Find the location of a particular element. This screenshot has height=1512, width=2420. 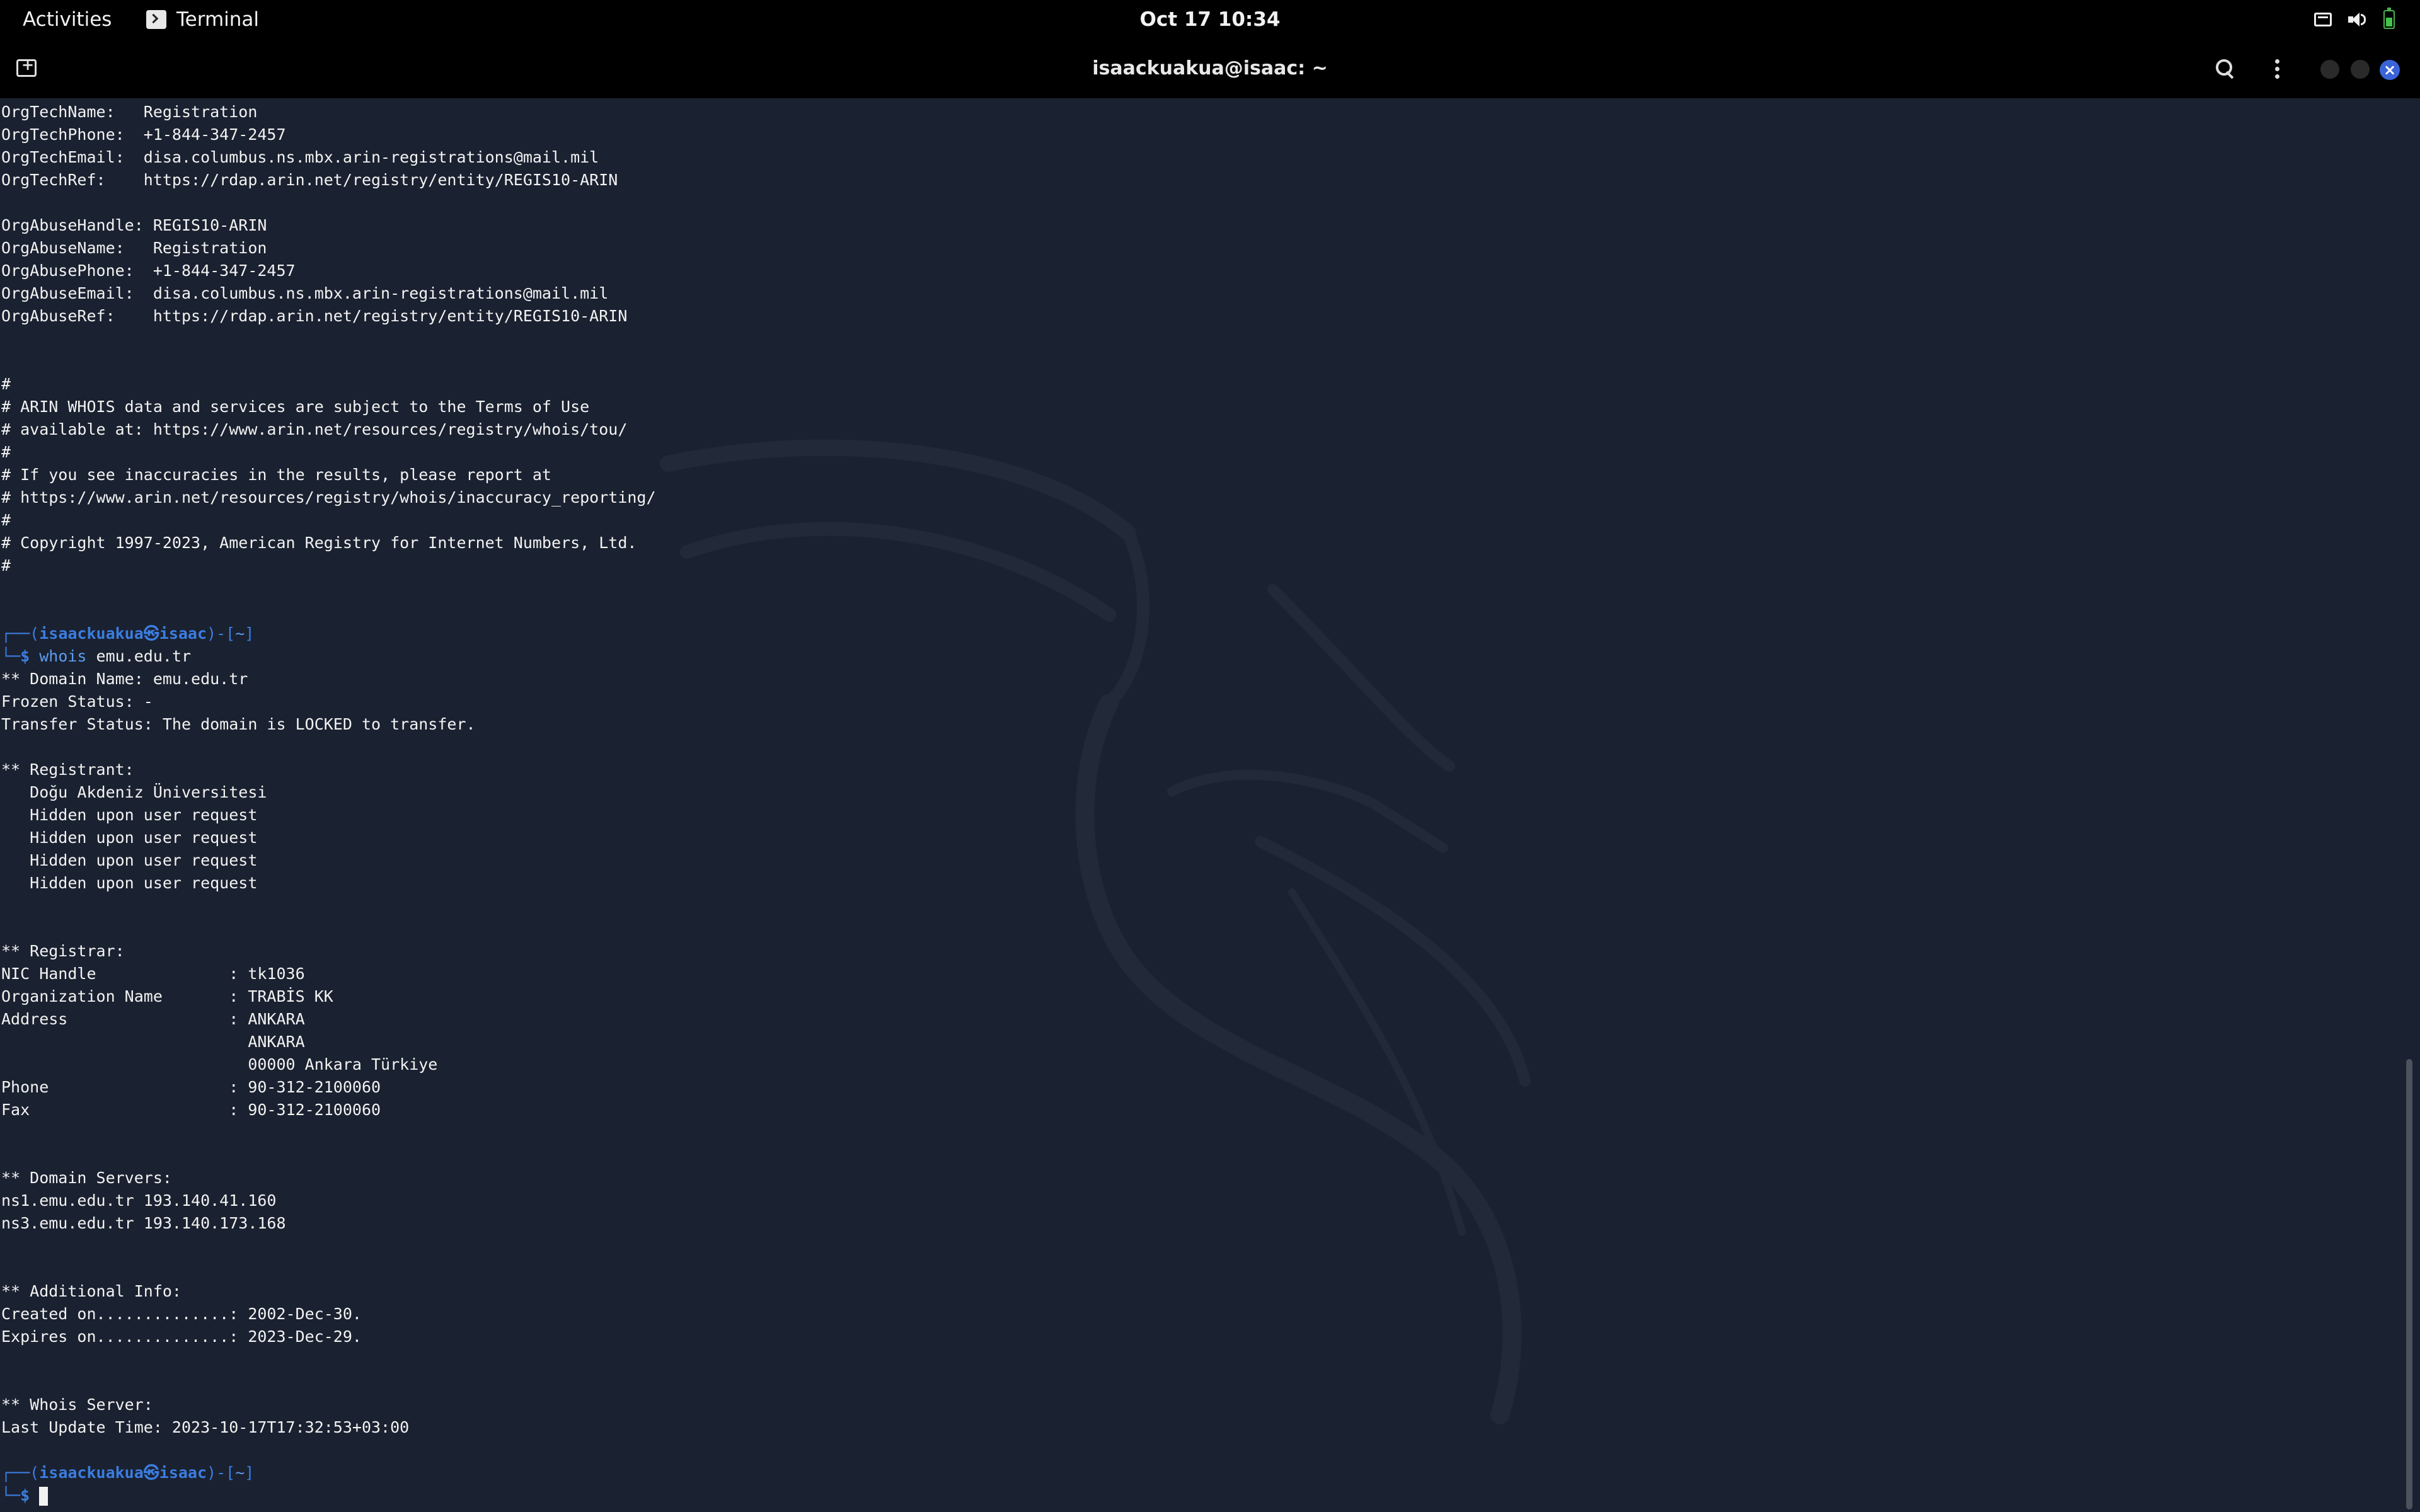

terminal-line: OrgAbuseHandle: REGIS10-ARIN is located at coordinates (134, 225).